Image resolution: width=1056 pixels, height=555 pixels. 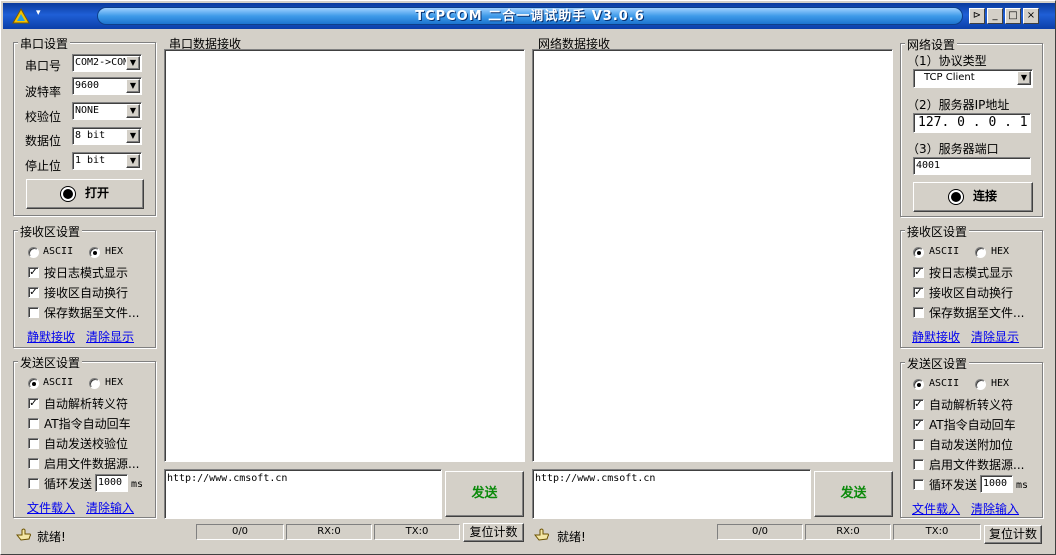 I want to click on right-clear-display-link: 清除显示, so click(x=995, y=336).